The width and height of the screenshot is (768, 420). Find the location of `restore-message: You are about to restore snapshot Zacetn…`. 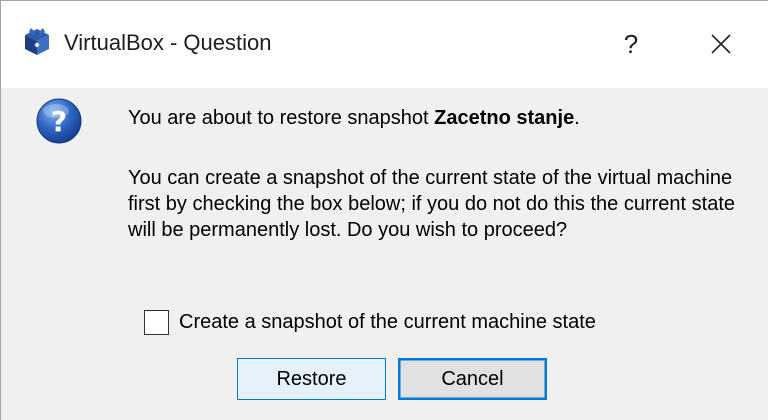

restore-message: You are about to restore snapshot Zacetn… is located at coordinates (428, 118).